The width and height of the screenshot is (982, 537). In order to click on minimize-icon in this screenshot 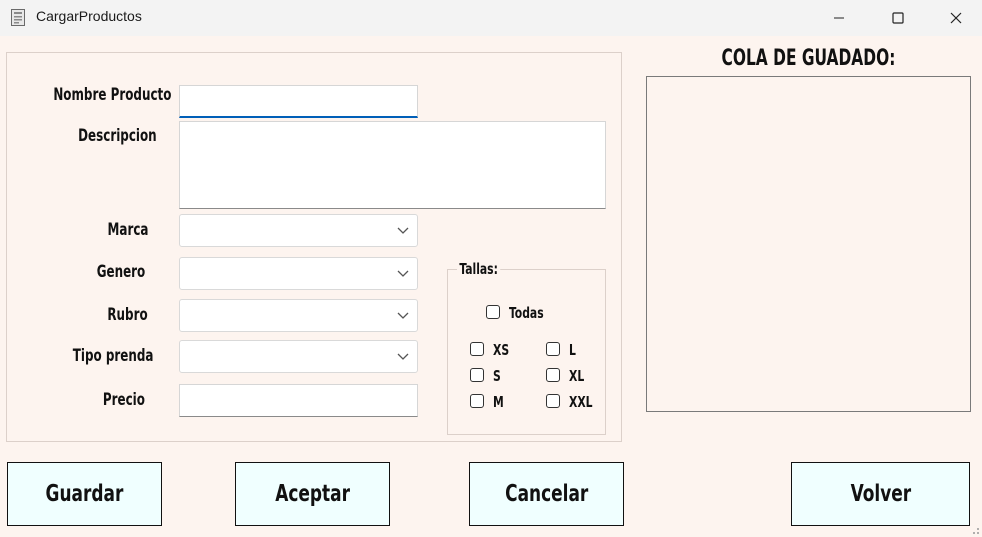, I will do `click(839, 18)`.